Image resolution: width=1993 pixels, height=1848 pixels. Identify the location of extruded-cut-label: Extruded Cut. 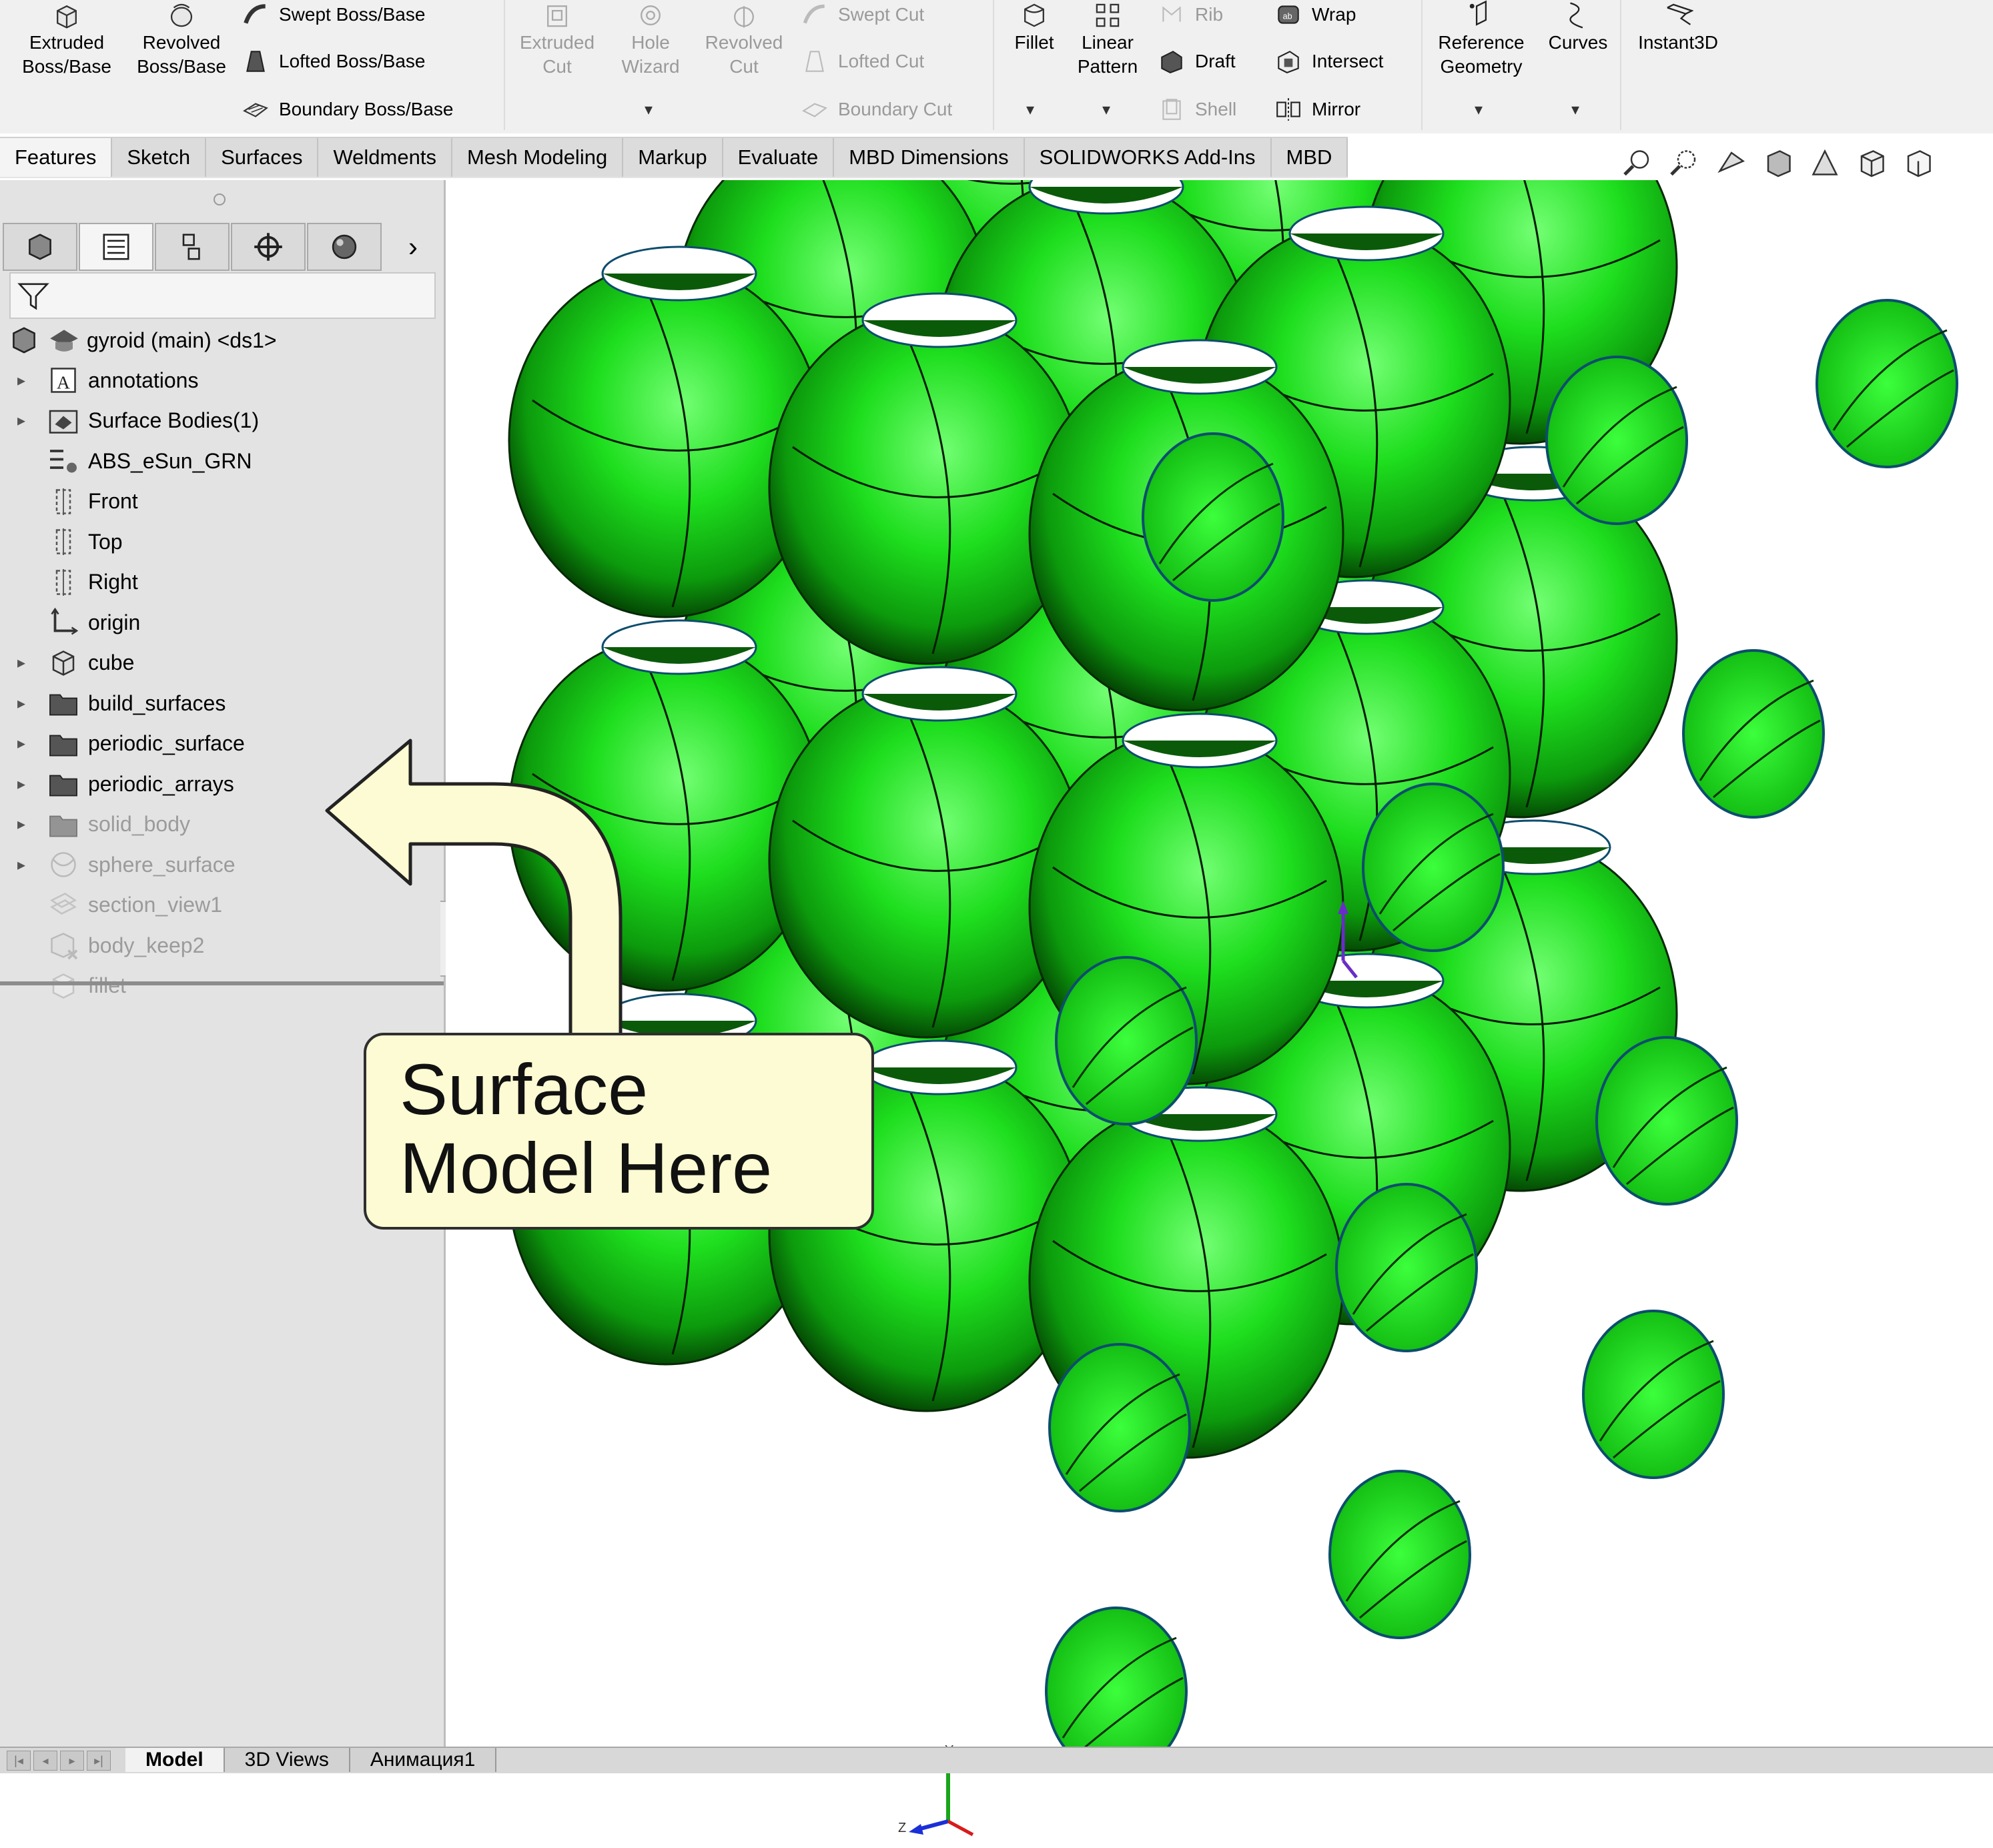
(557, 55).